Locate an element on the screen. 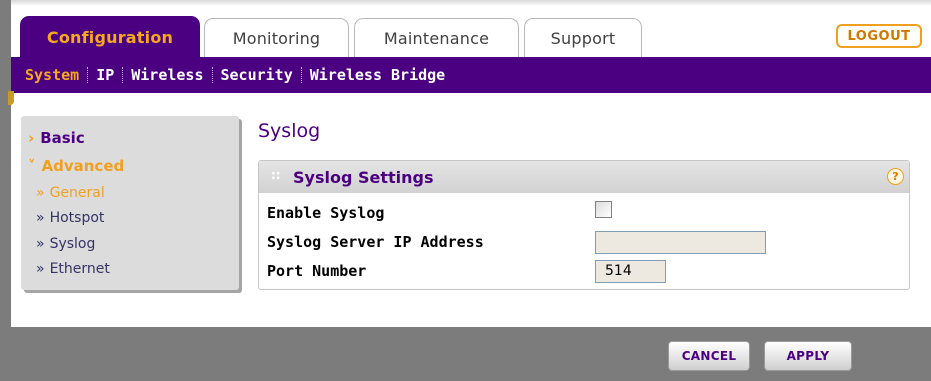 The image size is (931, 381). menu-item-basic: › Basic is located at coordinates (56, 138).